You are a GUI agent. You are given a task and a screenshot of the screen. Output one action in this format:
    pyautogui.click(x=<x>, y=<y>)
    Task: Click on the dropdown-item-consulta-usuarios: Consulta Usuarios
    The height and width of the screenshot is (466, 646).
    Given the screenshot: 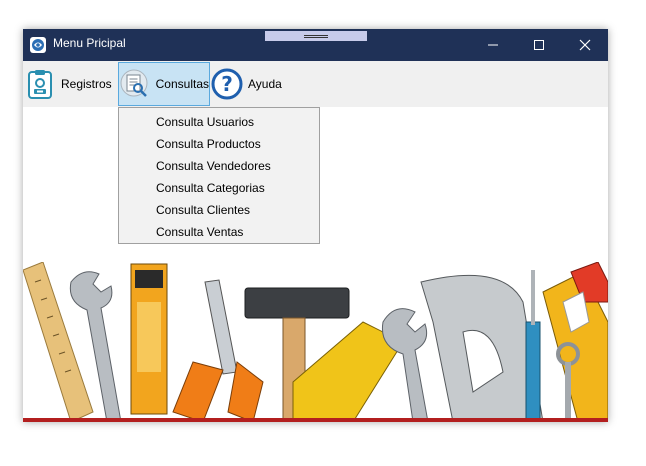 What is the action you would take?
    pyautogui.click(x=219, y=122)
    